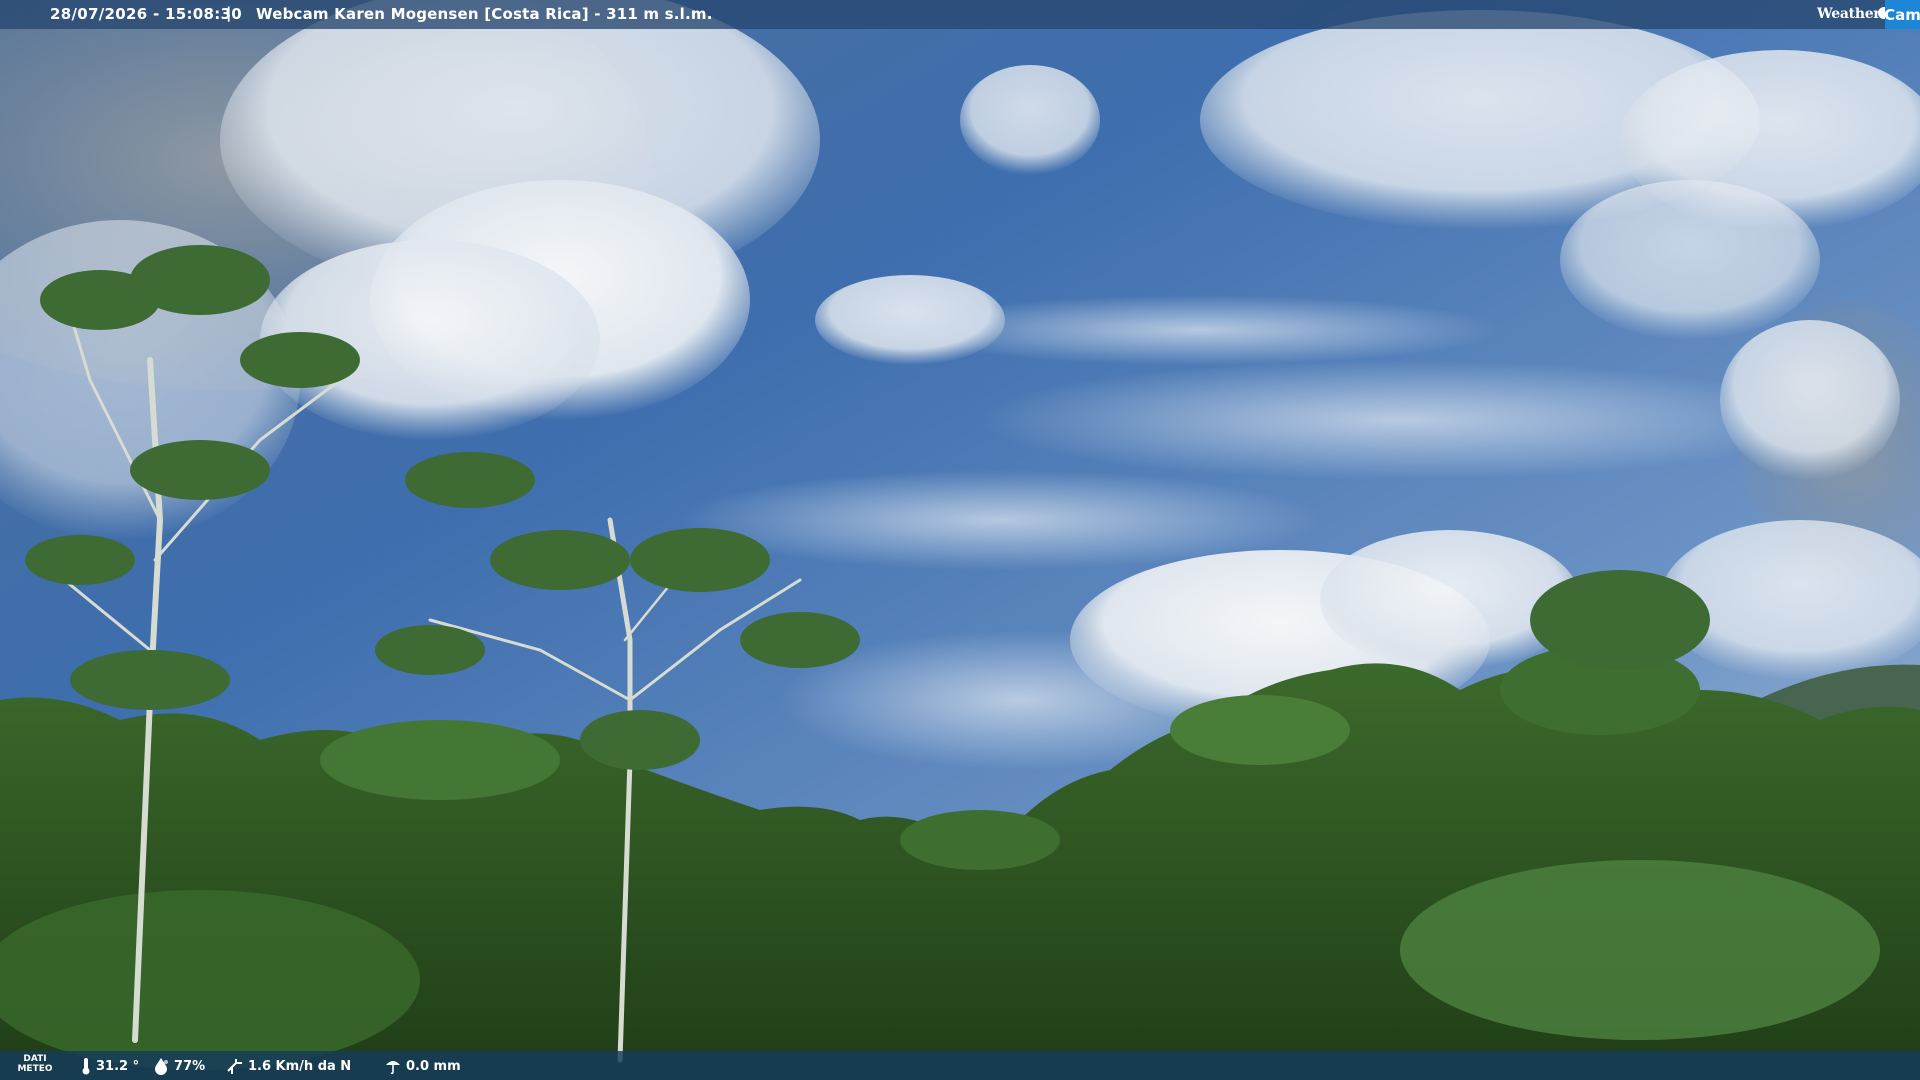 This screenshot has height=1080, width=1920. What do you see at coordinates (35, 1064) in the screenshot?
I see `weather-data-label: DATI METEO` at bounding box center [35, 1064].